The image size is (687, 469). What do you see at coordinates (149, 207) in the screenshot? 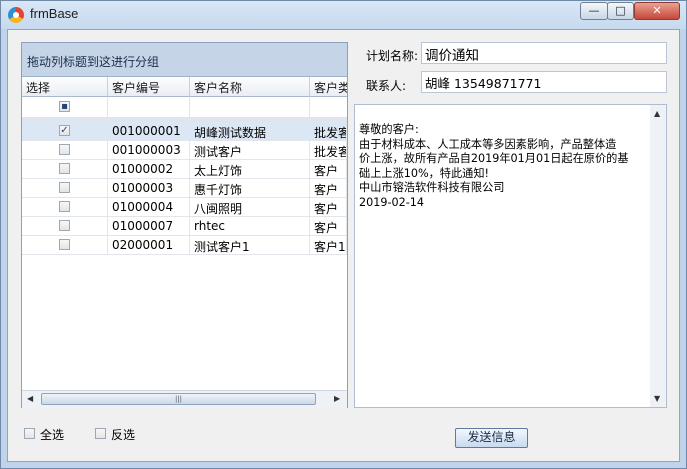
I see `cell-code: 01000004` at bounding box center [149, 207].